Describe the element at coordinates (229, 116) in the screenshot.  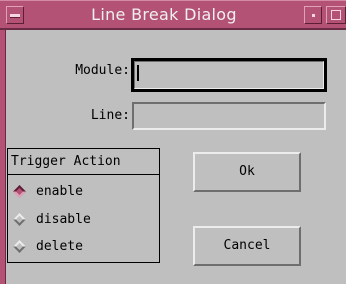
I see `line-field` at that location.